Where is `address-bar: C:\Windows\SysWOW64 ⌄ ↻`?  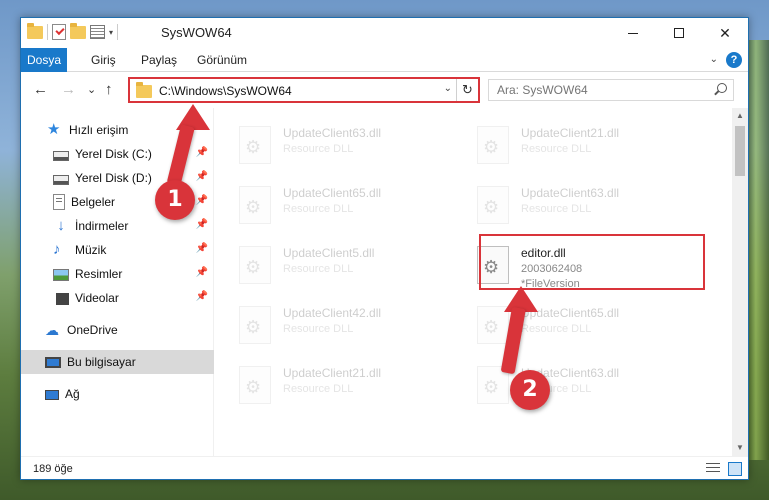
address-bar: C:\Windows\SysWOW64 ⌄ ↻ is located at coordinates (304, 90).